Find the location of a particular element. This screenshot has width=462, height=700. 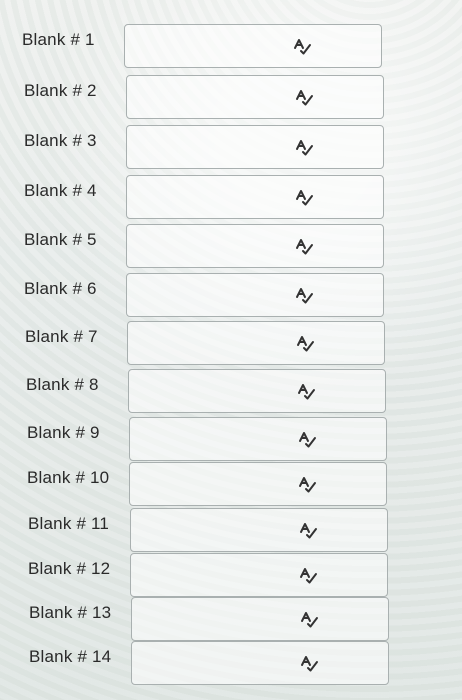

blank-row-5: Blank # 5 is located at coordinates (234, 248).